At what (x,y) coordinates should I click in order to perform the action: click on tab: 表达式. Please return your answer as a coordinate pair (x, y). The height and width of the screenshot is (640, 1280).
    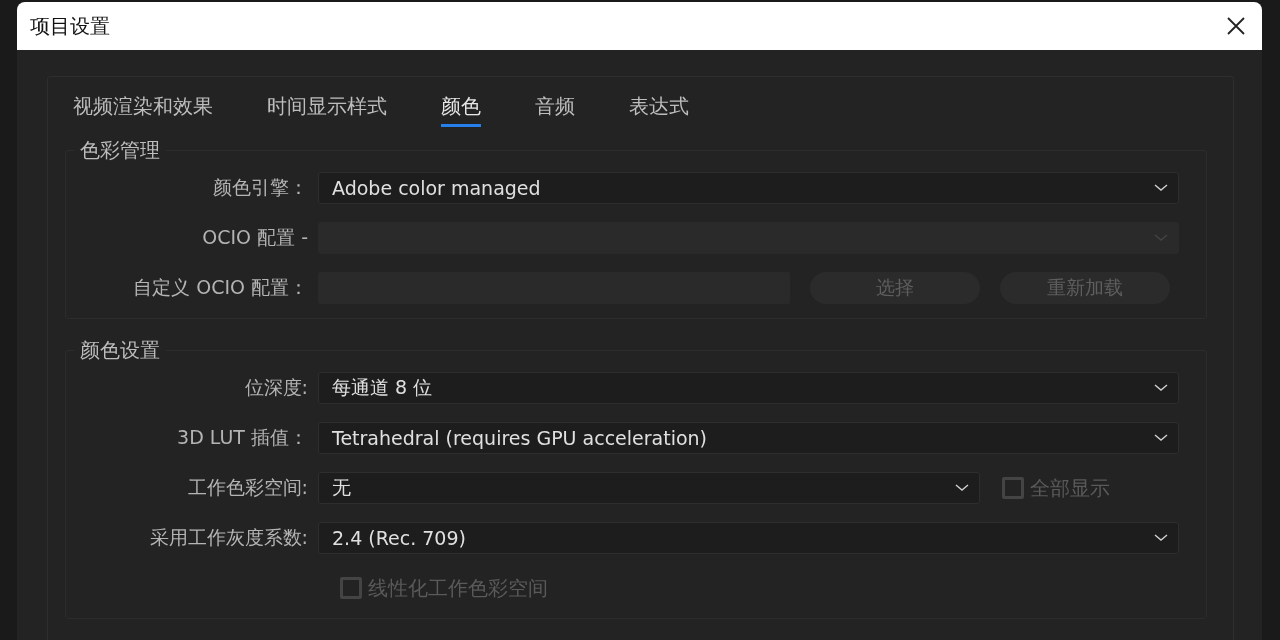
    Looking at the image, I should click on (659, 109).